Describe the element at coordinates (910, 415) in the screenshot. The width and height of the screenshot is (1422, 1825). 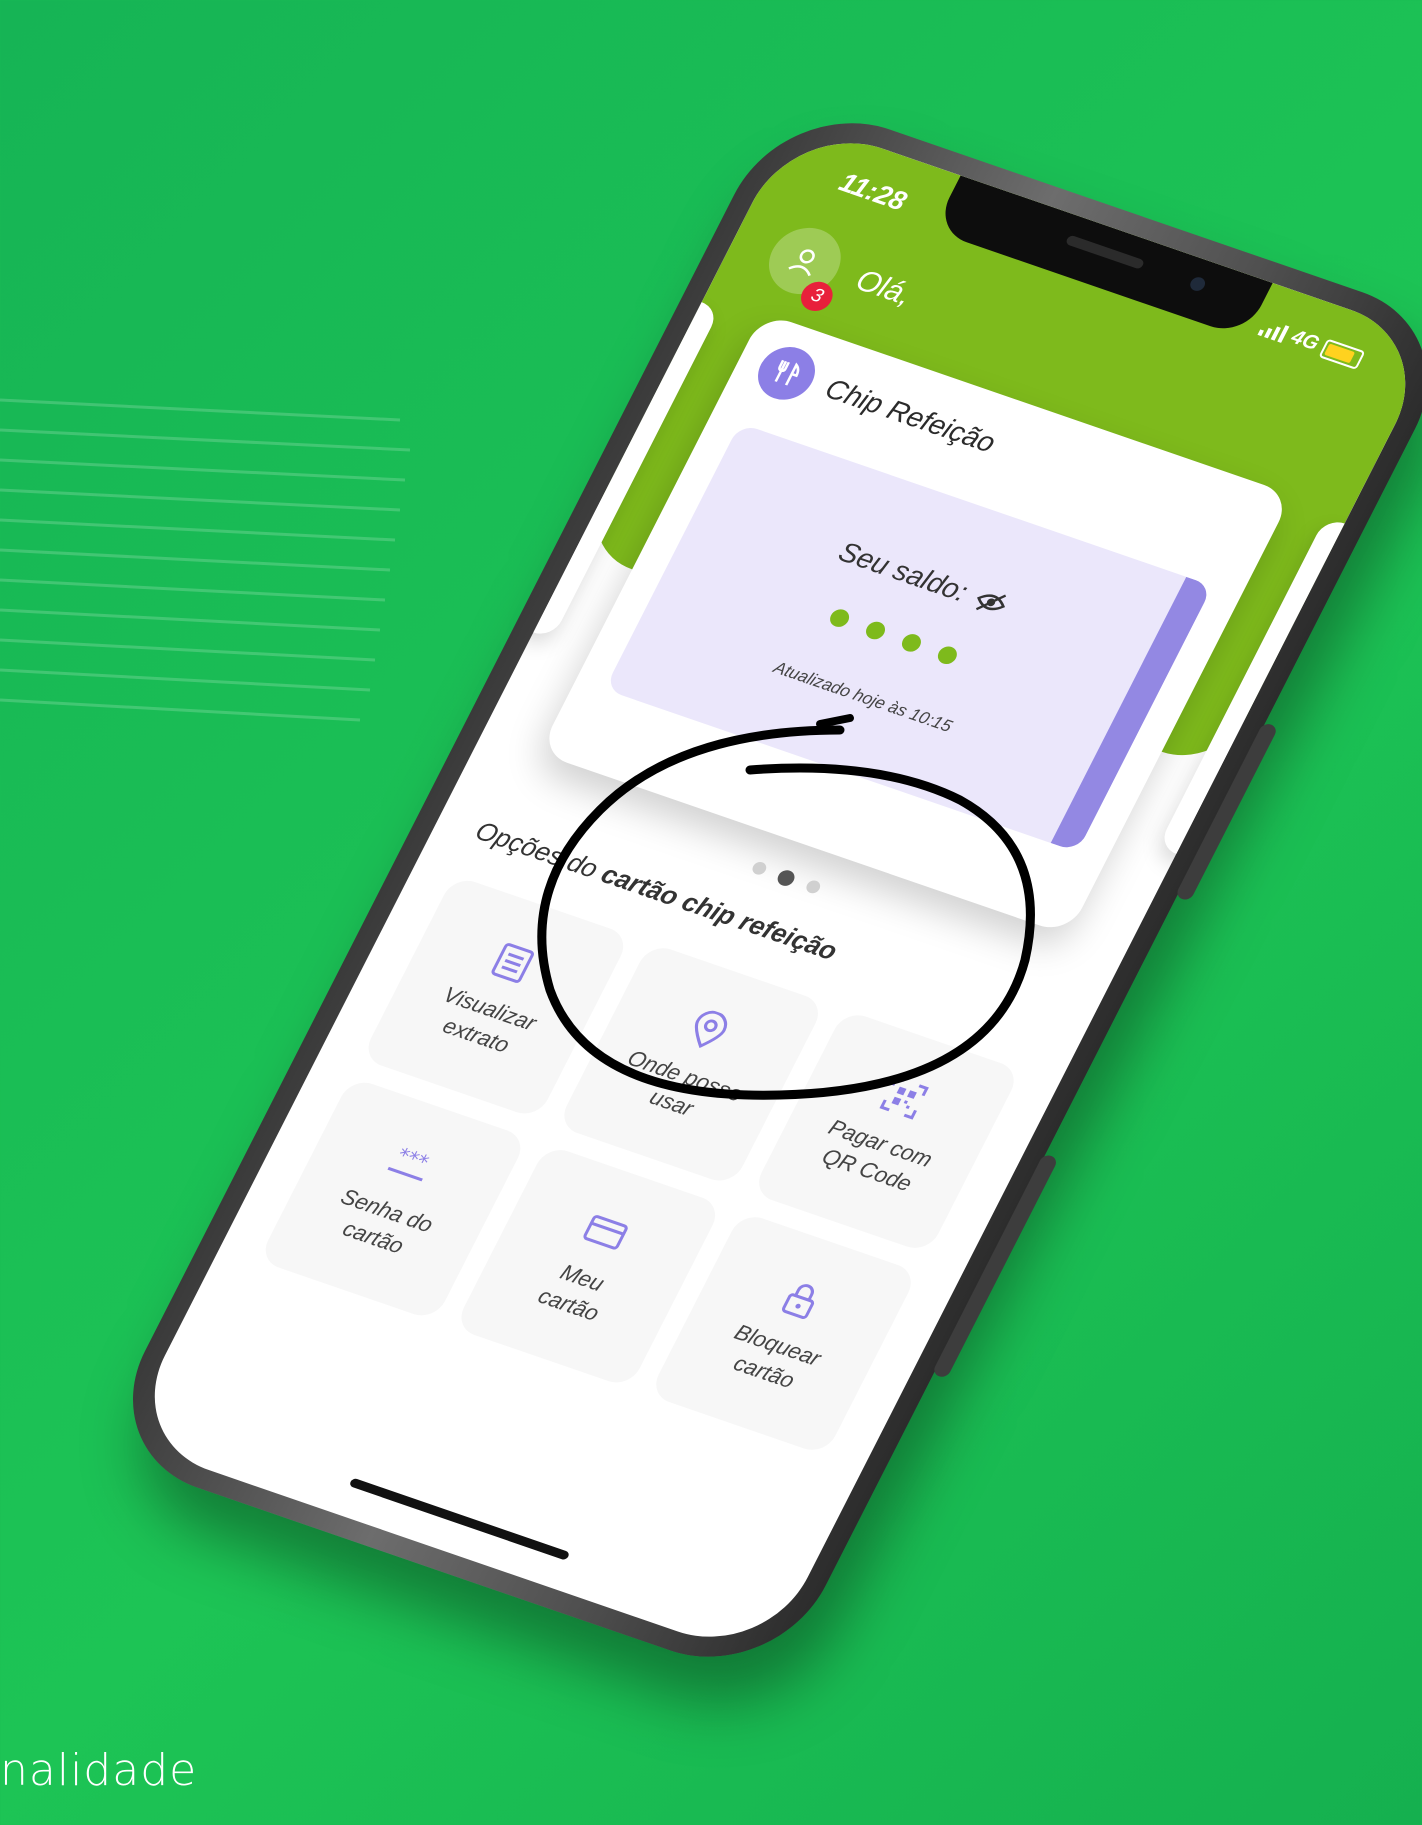
I see `card-title: Chip Refeição` at that location.